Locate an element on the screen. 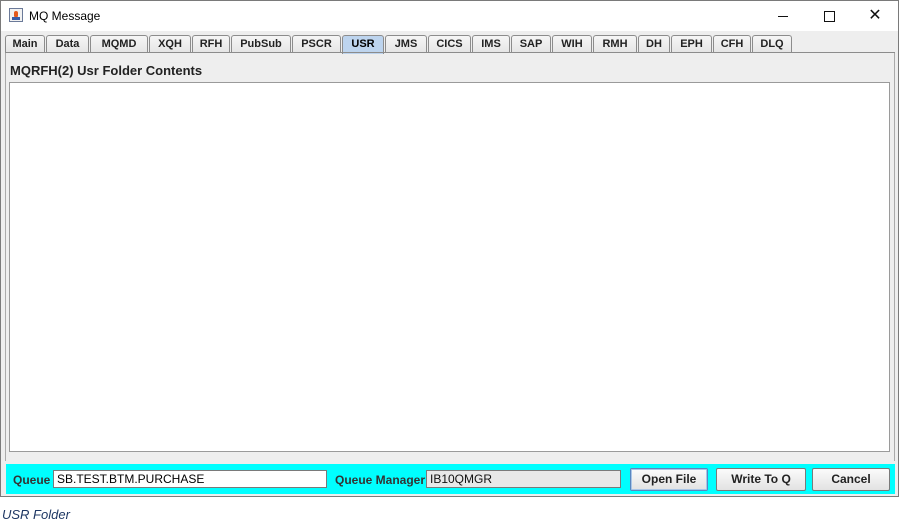 Image resolution: width=901 pixels, height=526 pixels. title-bar: MQ Message ✕ is located at coordinates (449, 16).